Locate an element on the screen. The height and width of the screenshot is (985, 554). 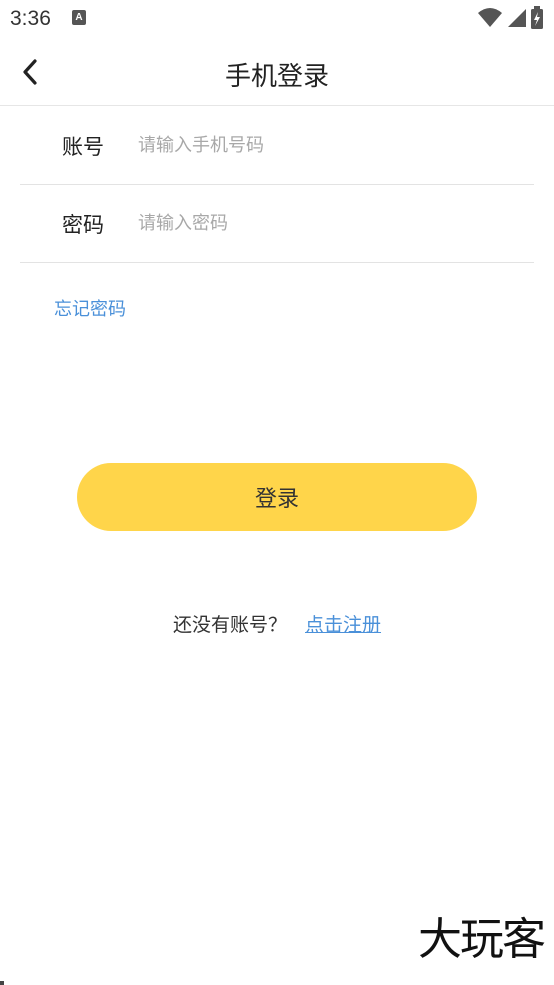
app-header: 手机登录 is located at coordinates (277, 72).